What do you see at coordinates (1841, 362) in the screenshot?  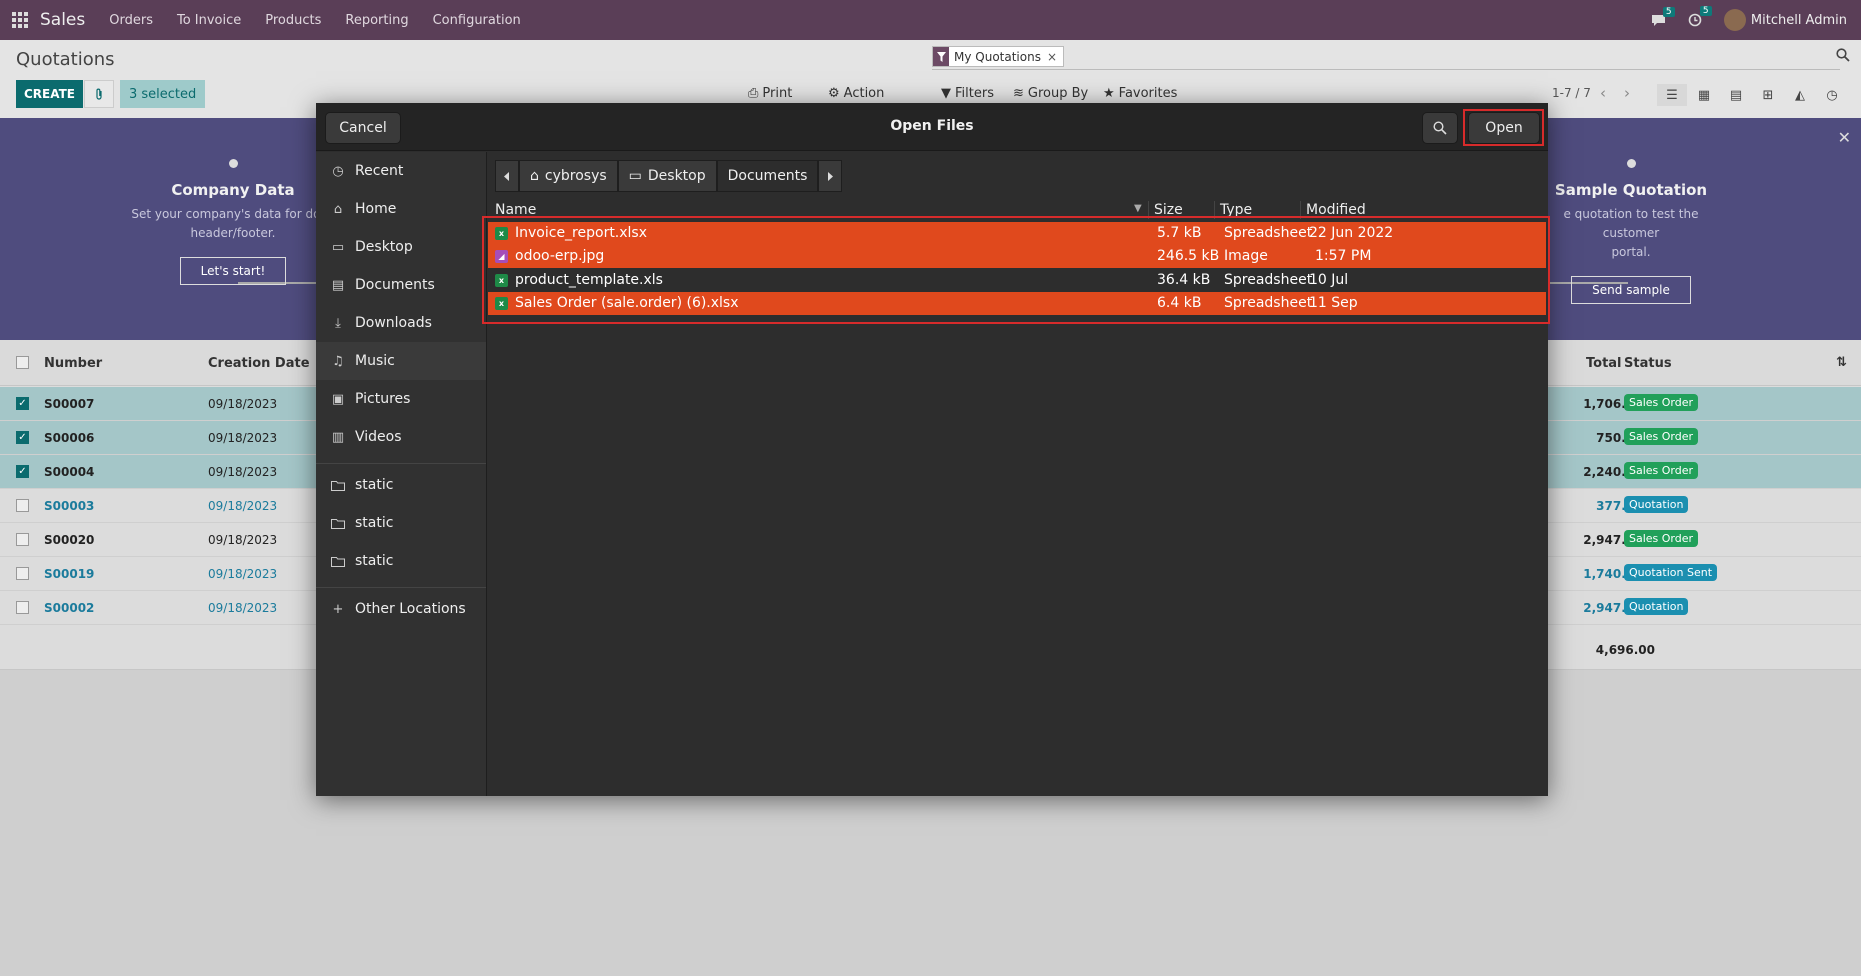 I see `optional-columns-icon: ⇅` at bounding box center [1841, 362].